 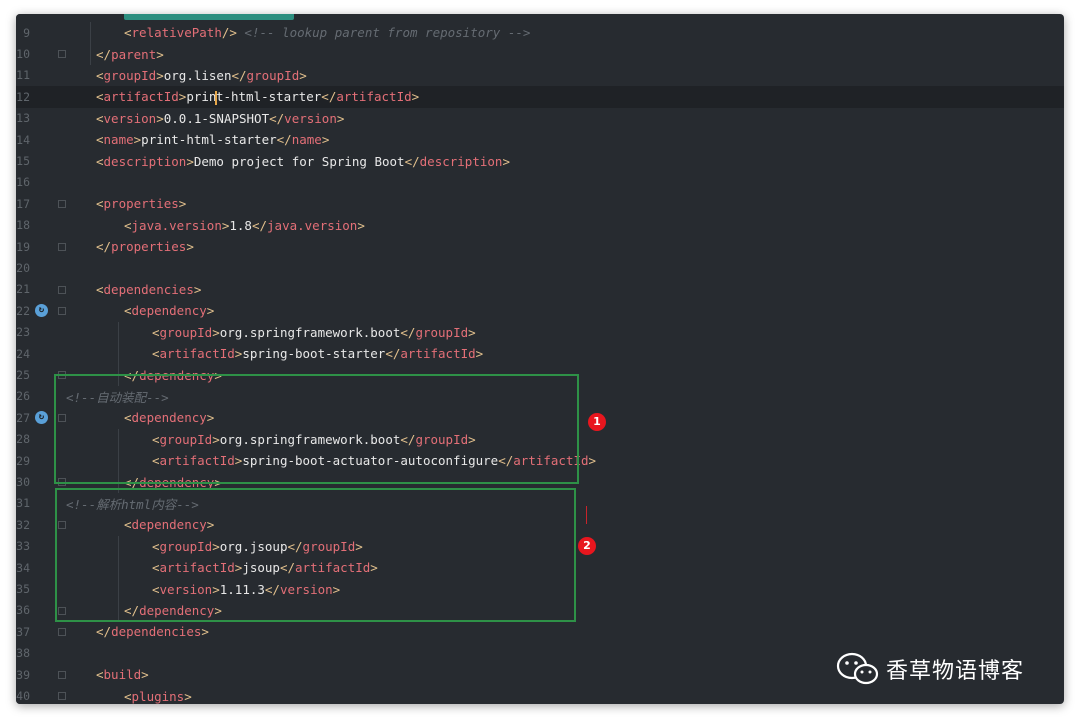 What do you see at coordinates (23, 631) in the screenshot?
I see `line-number: 37` at bounding box center [23, 631].